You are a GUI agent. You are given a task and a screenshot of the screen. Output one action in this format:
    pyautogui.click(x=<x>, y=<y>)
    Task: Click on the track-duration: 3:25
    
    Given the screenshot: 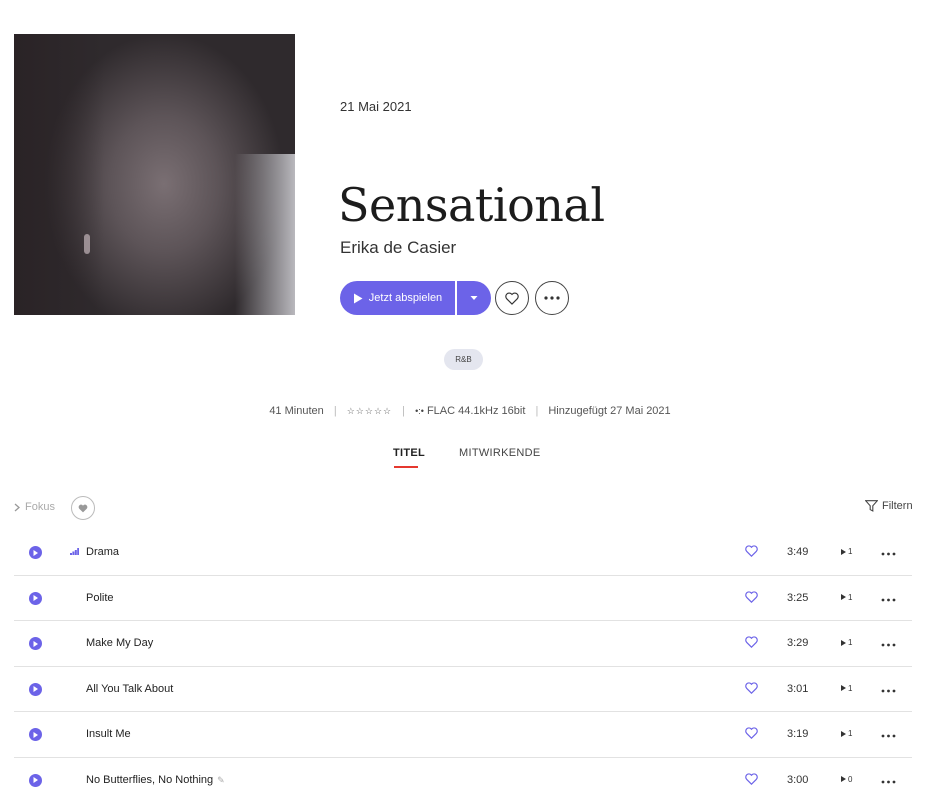 What is the action you would take?
    pyautogui.click(x=798, y=597)
    